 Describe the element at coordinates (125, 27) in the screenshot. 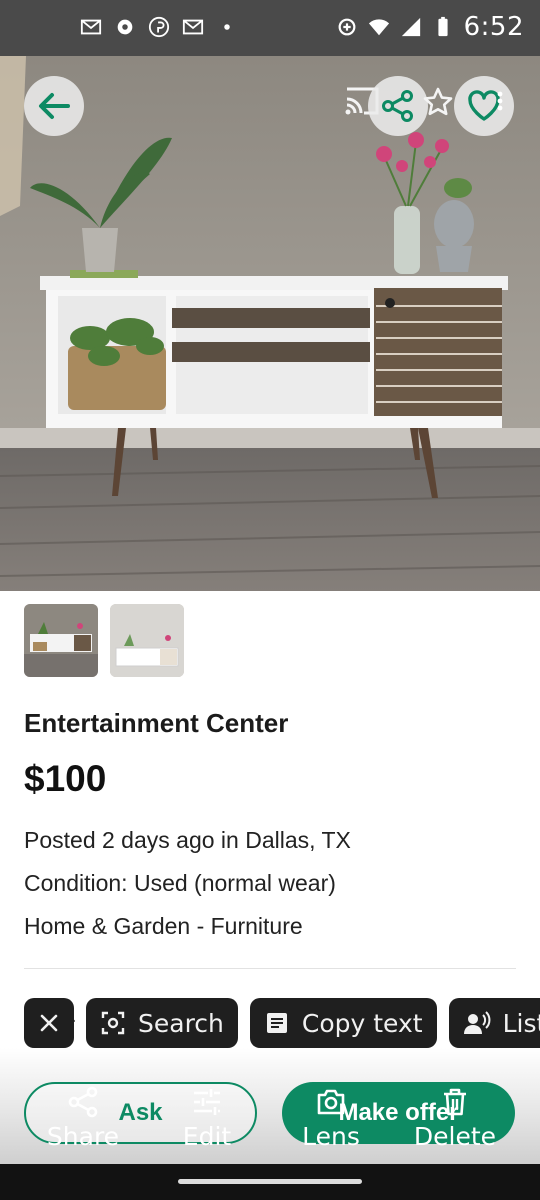

I see `settings-icon` at that location.